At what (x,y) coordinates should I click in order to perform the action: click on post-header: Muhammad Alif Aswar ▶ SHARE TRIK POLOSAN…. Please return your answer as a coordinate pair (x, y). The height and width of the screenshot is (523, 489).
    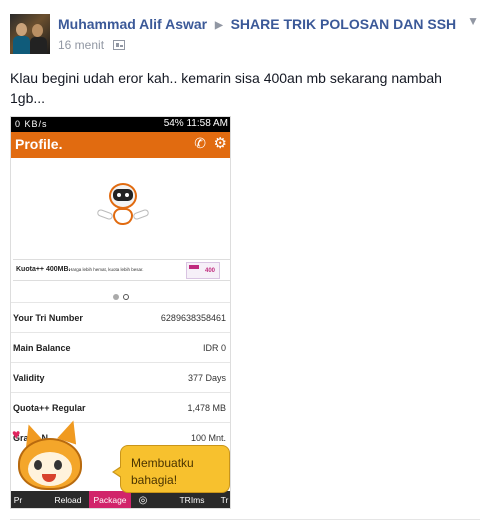
    Looking at the image, I should click on (257, 24).